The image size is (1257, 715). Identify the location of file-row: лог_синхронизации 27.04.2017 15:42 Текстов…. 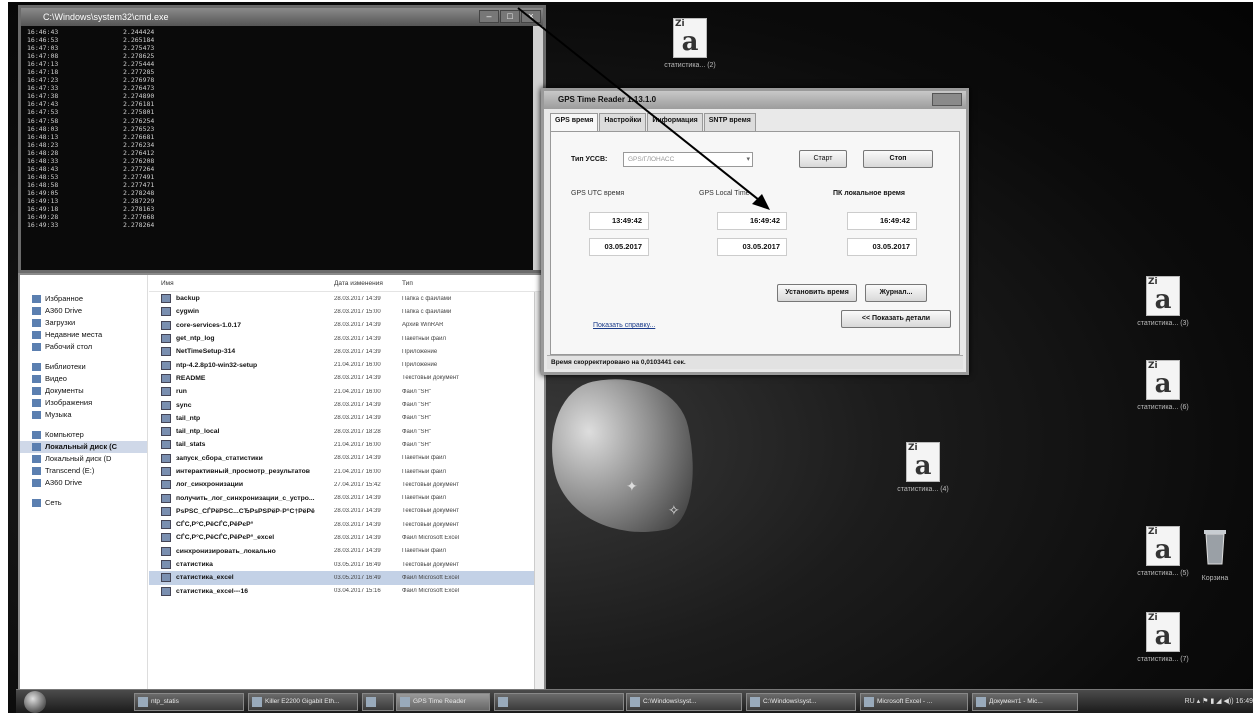
(346, 484).